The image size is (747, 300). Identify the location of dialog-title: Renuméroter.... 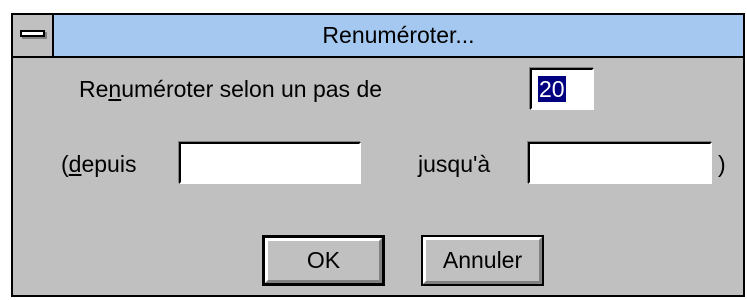
(398, 35).